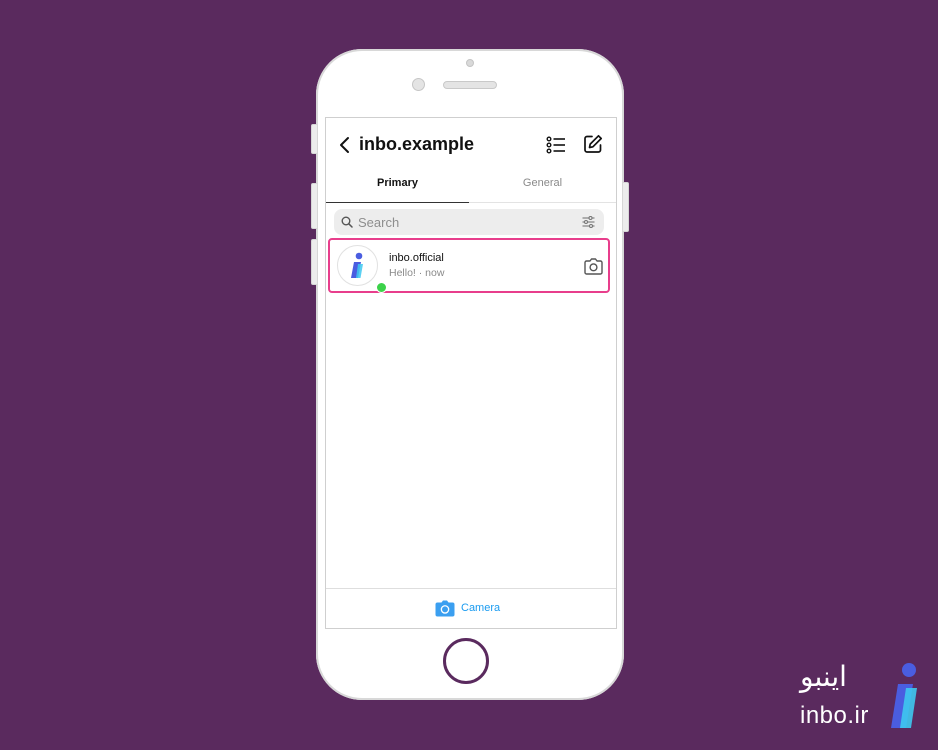  I want to click on chevron-left-icon, so click(345, 145).